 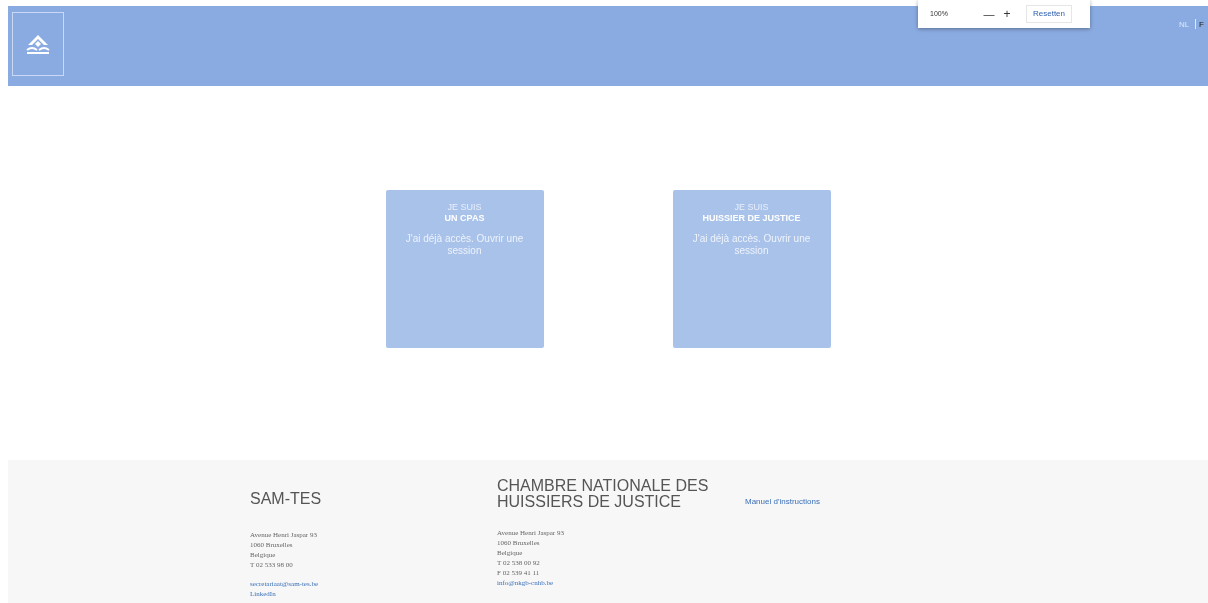 I want to click on zoom-out-button: —, so click(x=989, y=14).